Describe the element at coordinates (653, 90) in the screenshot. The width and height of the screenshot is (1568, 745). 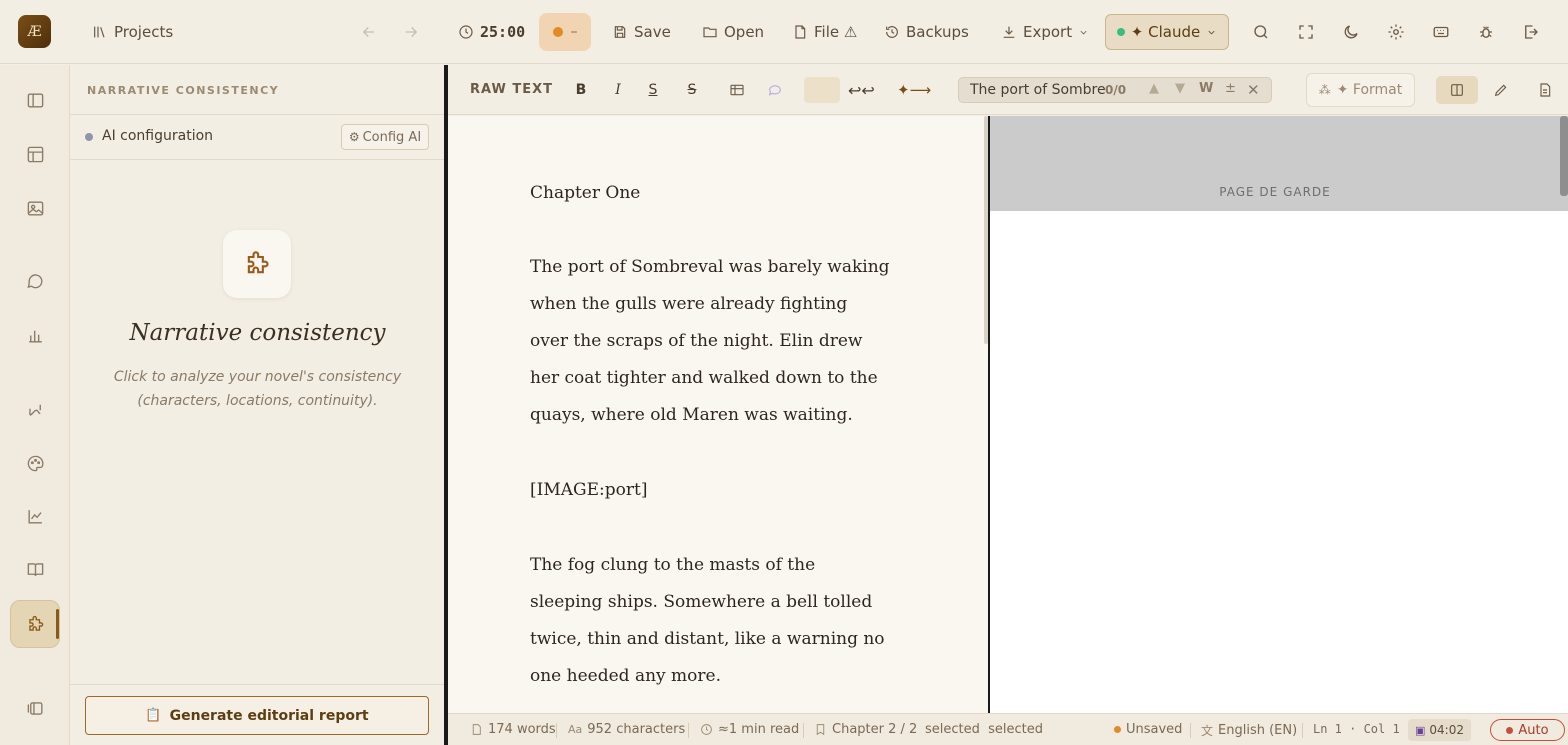
I see `underline-button: S` at that location.